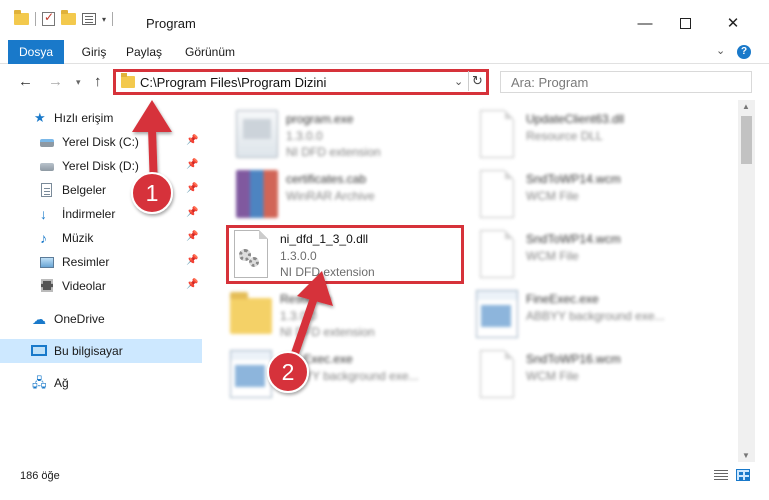 This screenshot has height=500, width=769. I want to click on sidebar-item-documents: Belgeler 📌, so click(101, 190).